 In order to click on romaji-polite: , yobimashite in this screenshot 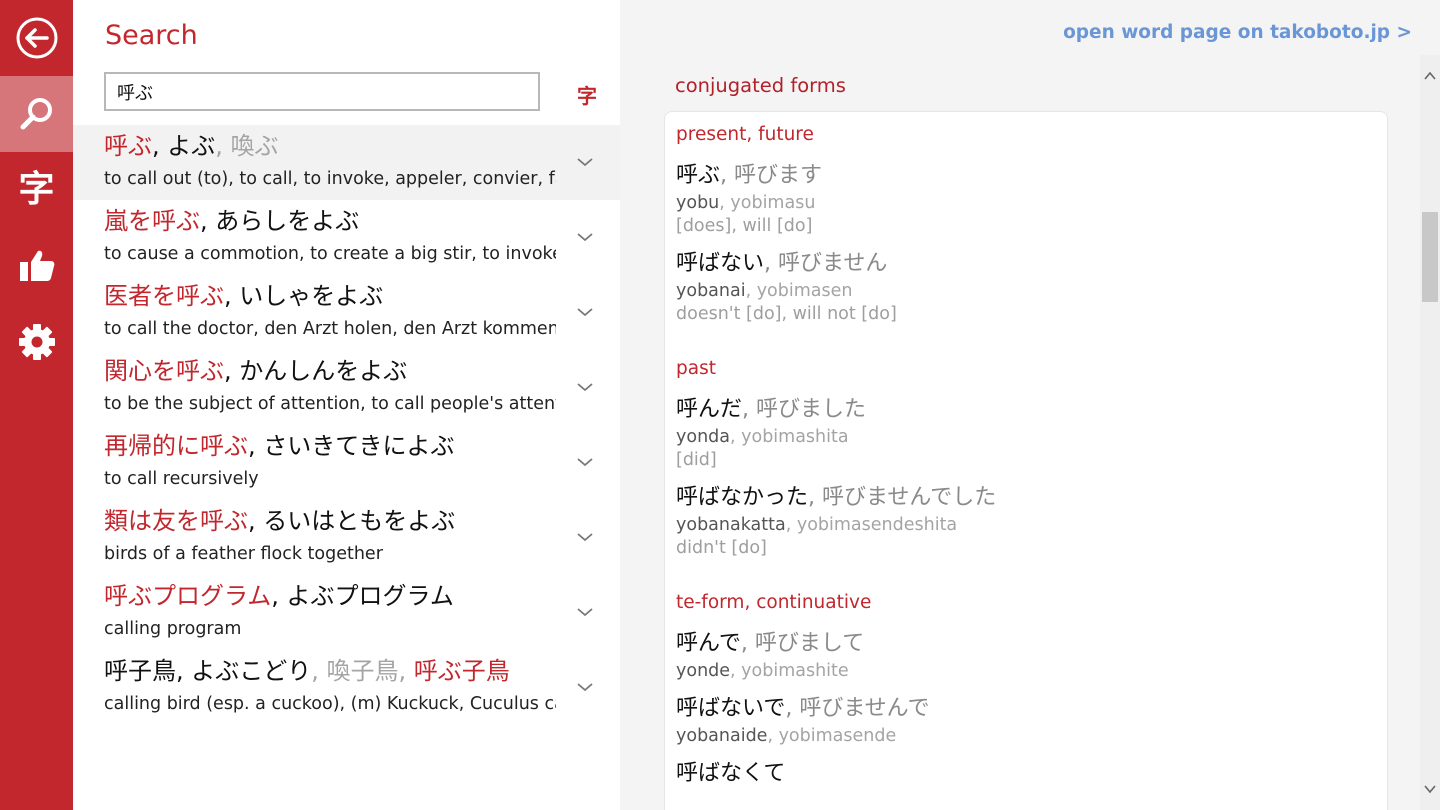, I will do `click(789, 671)`.